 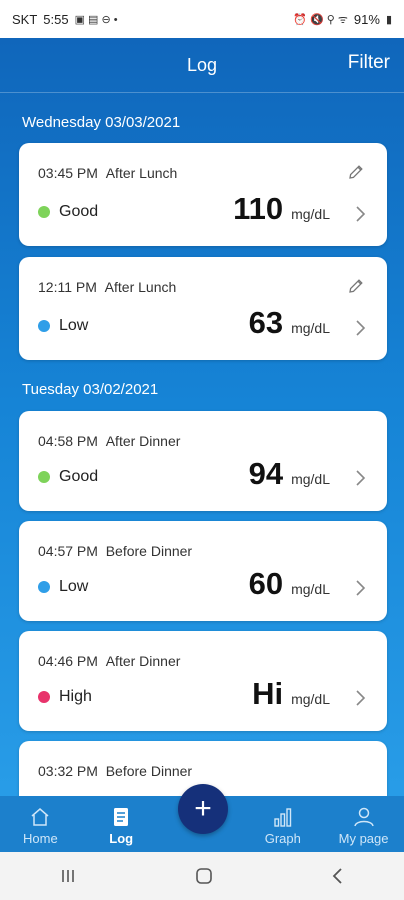 I want to click on add-entry-button: +, so click(x=203, y=809).